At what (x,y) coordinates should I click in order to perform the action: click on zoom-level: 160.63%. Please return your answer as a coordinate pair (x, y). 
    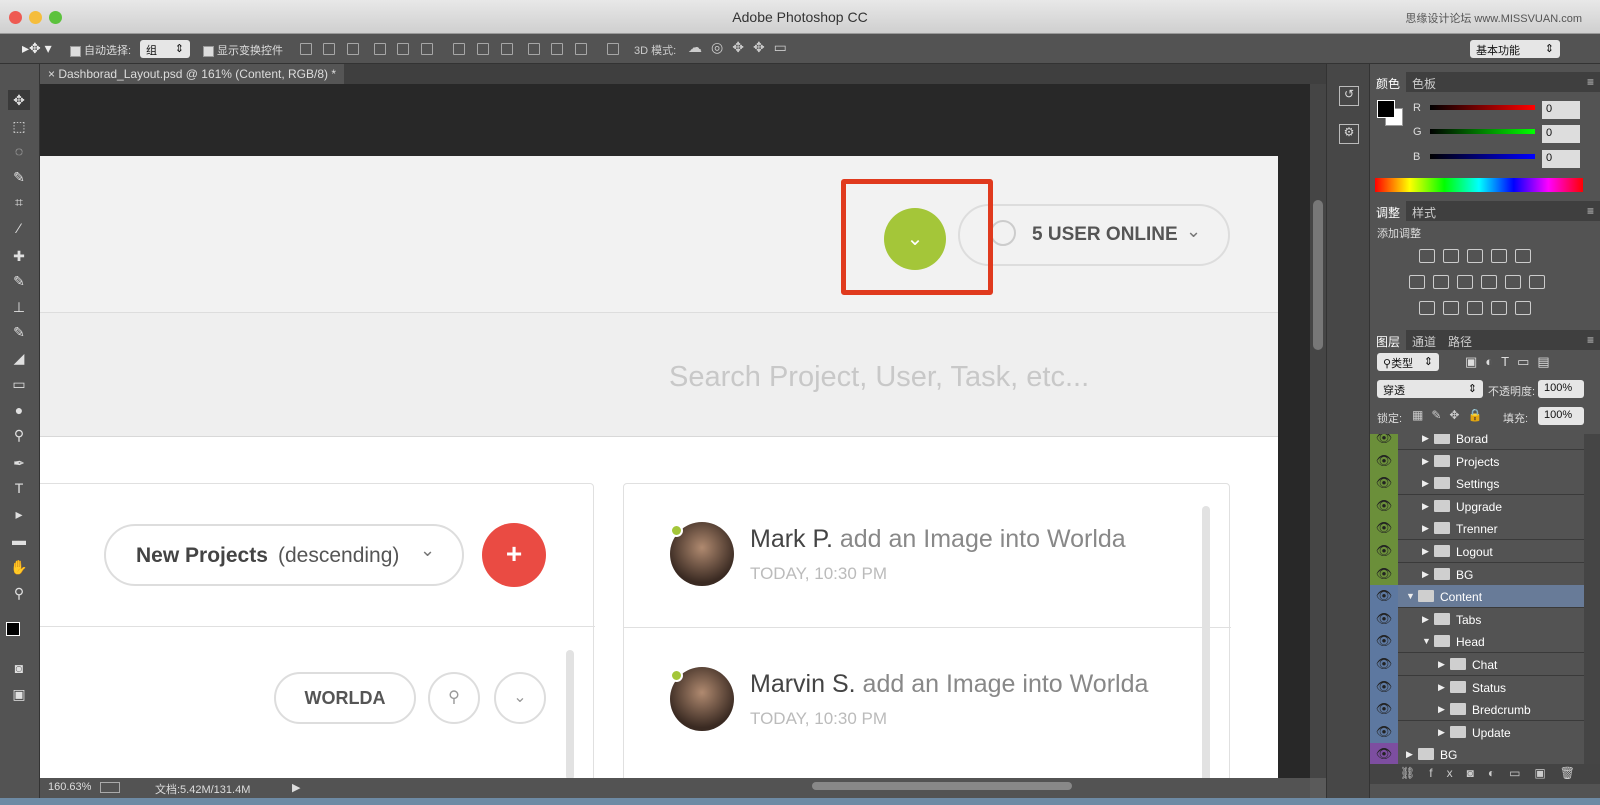
    Looking at the image, I should click on (69, 787).